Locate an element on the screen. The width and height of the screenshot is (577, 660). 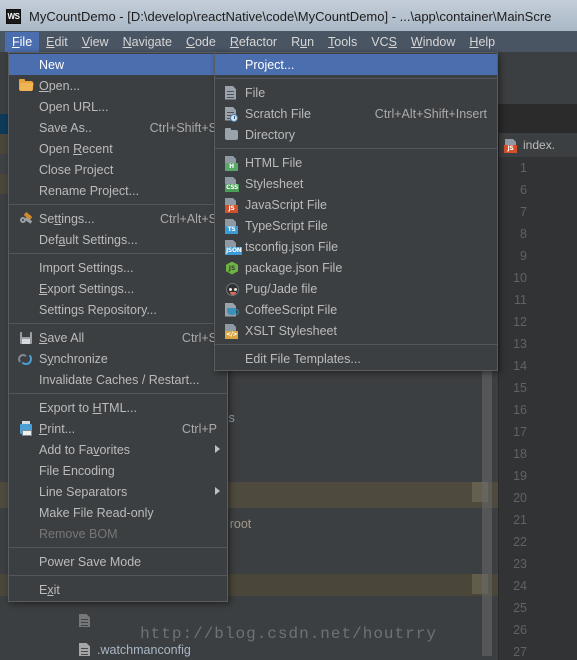
menu-item-label: File Encoding is located at coordinates (77, 470).